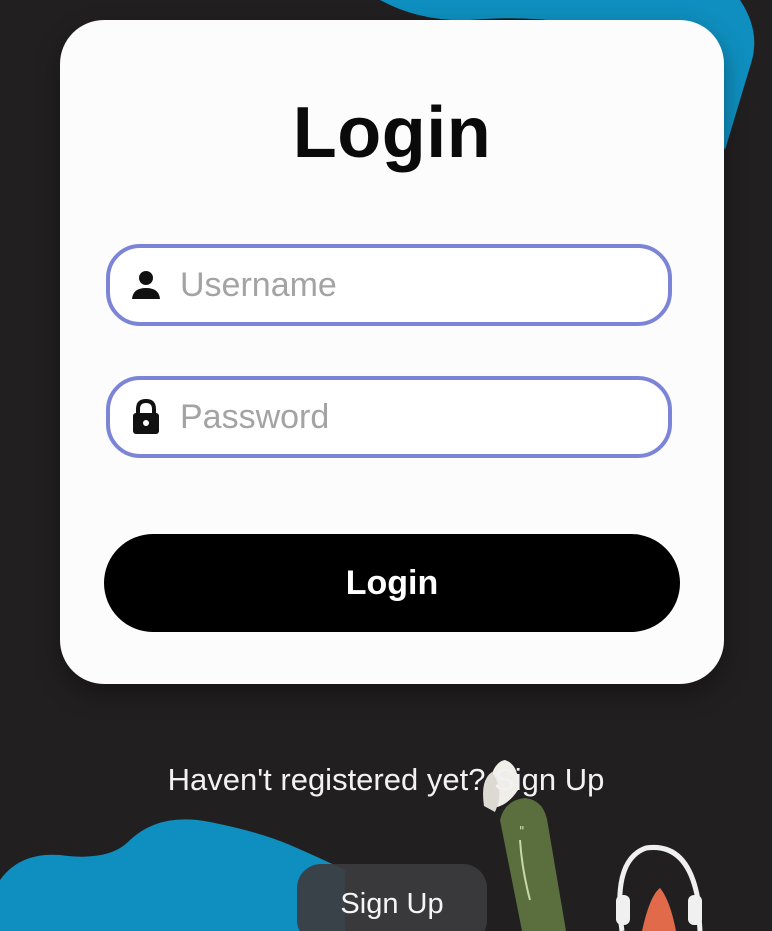 The image size is (772, 931). What do you see at coordinates (392, 583) in the screenshot?
I see `login-button: Login` at bounding box center [392, 583].